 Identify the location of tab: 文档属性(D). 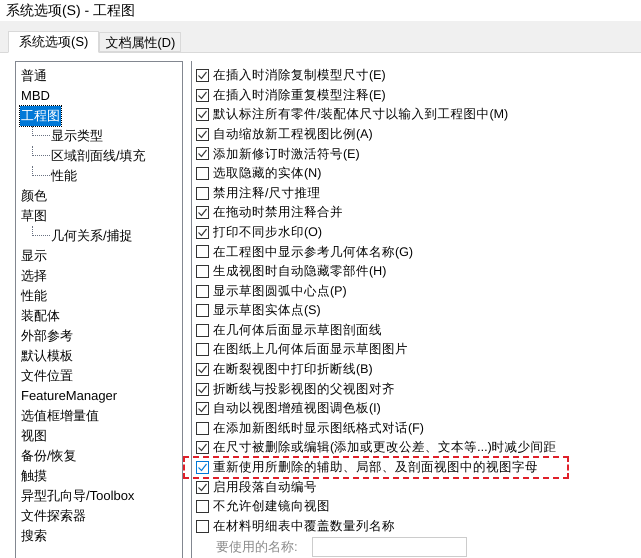
(140, 42).